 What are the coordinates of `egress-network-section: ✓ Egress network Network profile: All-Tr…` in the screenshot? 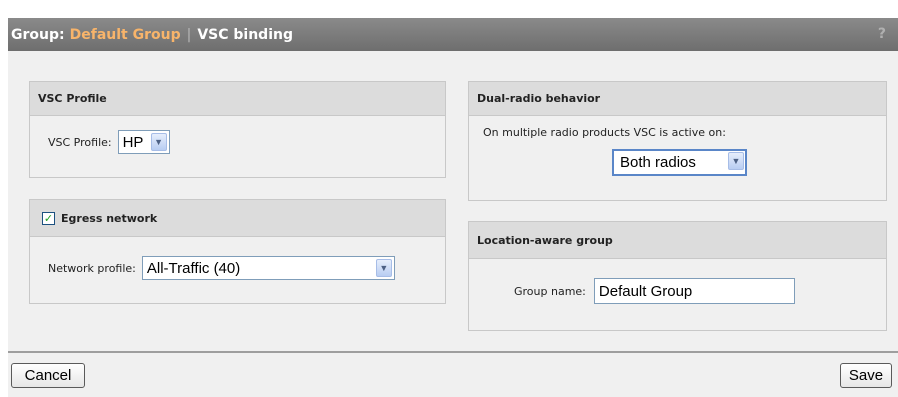 It's located at (237, 251).